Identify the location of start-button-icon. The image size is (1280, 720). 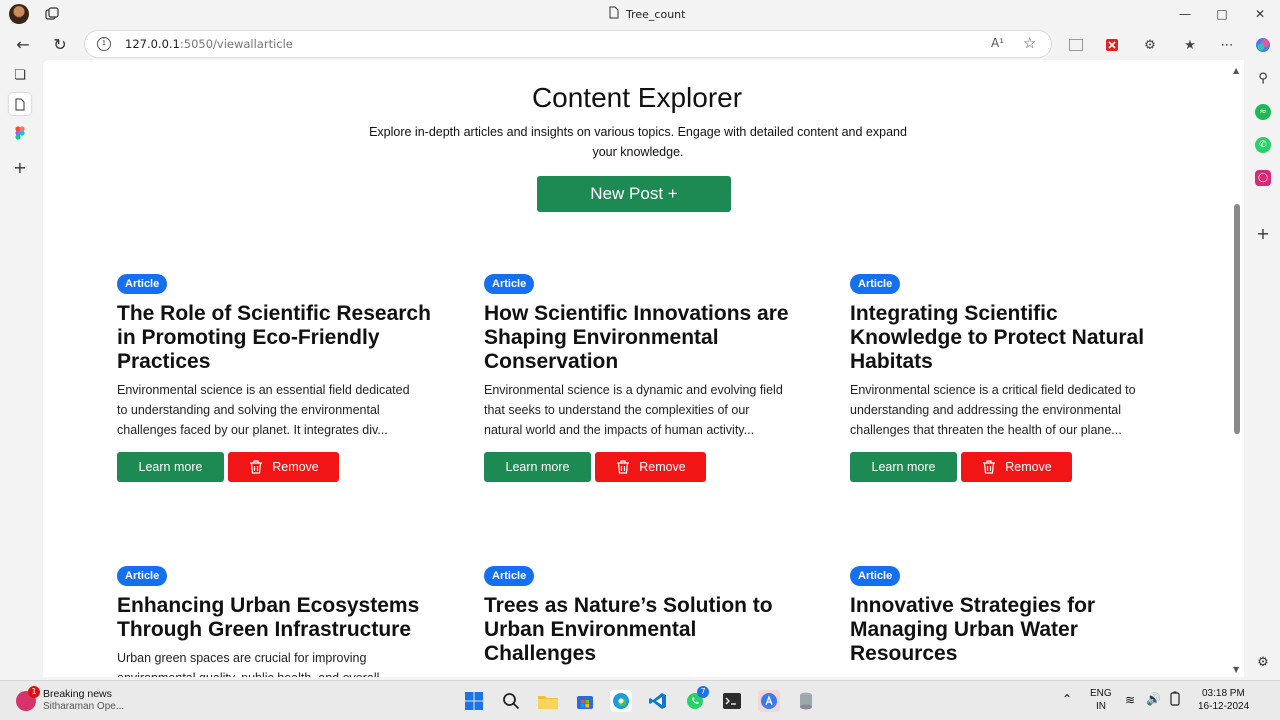
(474, 701).